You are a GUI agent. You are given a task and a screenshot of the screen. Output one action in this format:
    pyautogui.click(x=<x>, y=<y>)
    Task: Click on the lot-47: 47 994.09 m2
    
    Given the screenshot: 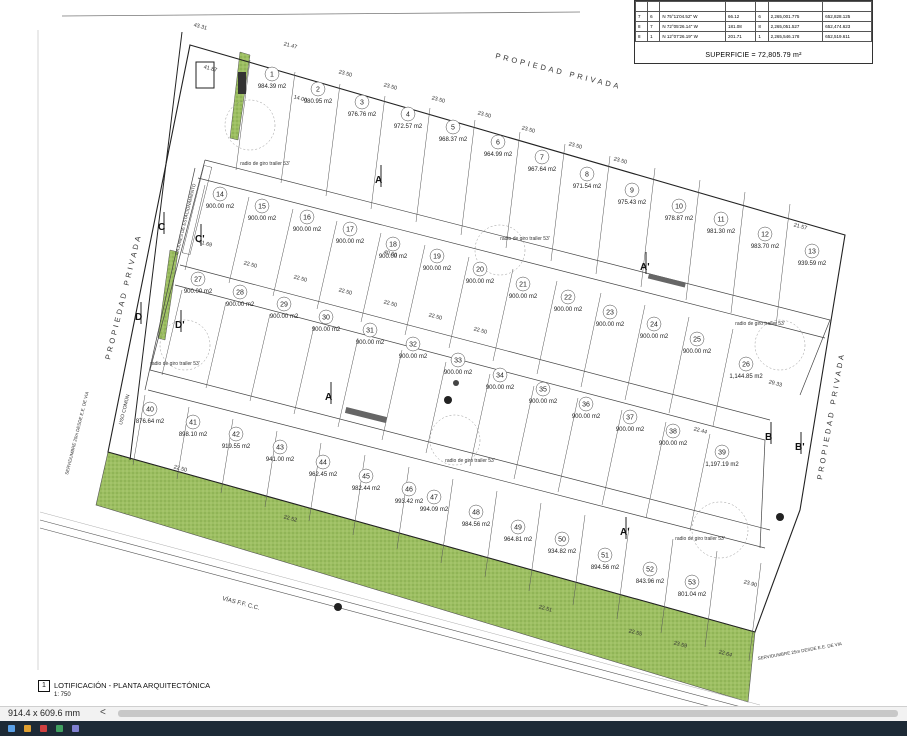 What is the action you would take?
    pyautogui.click(x=434, y=501)
    